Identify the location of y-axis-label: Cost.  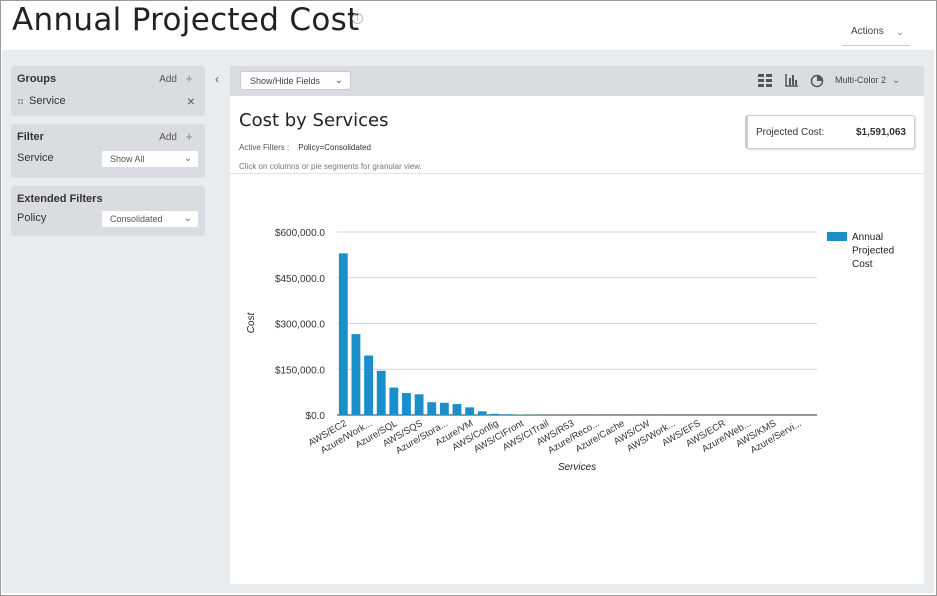
(251, 322).